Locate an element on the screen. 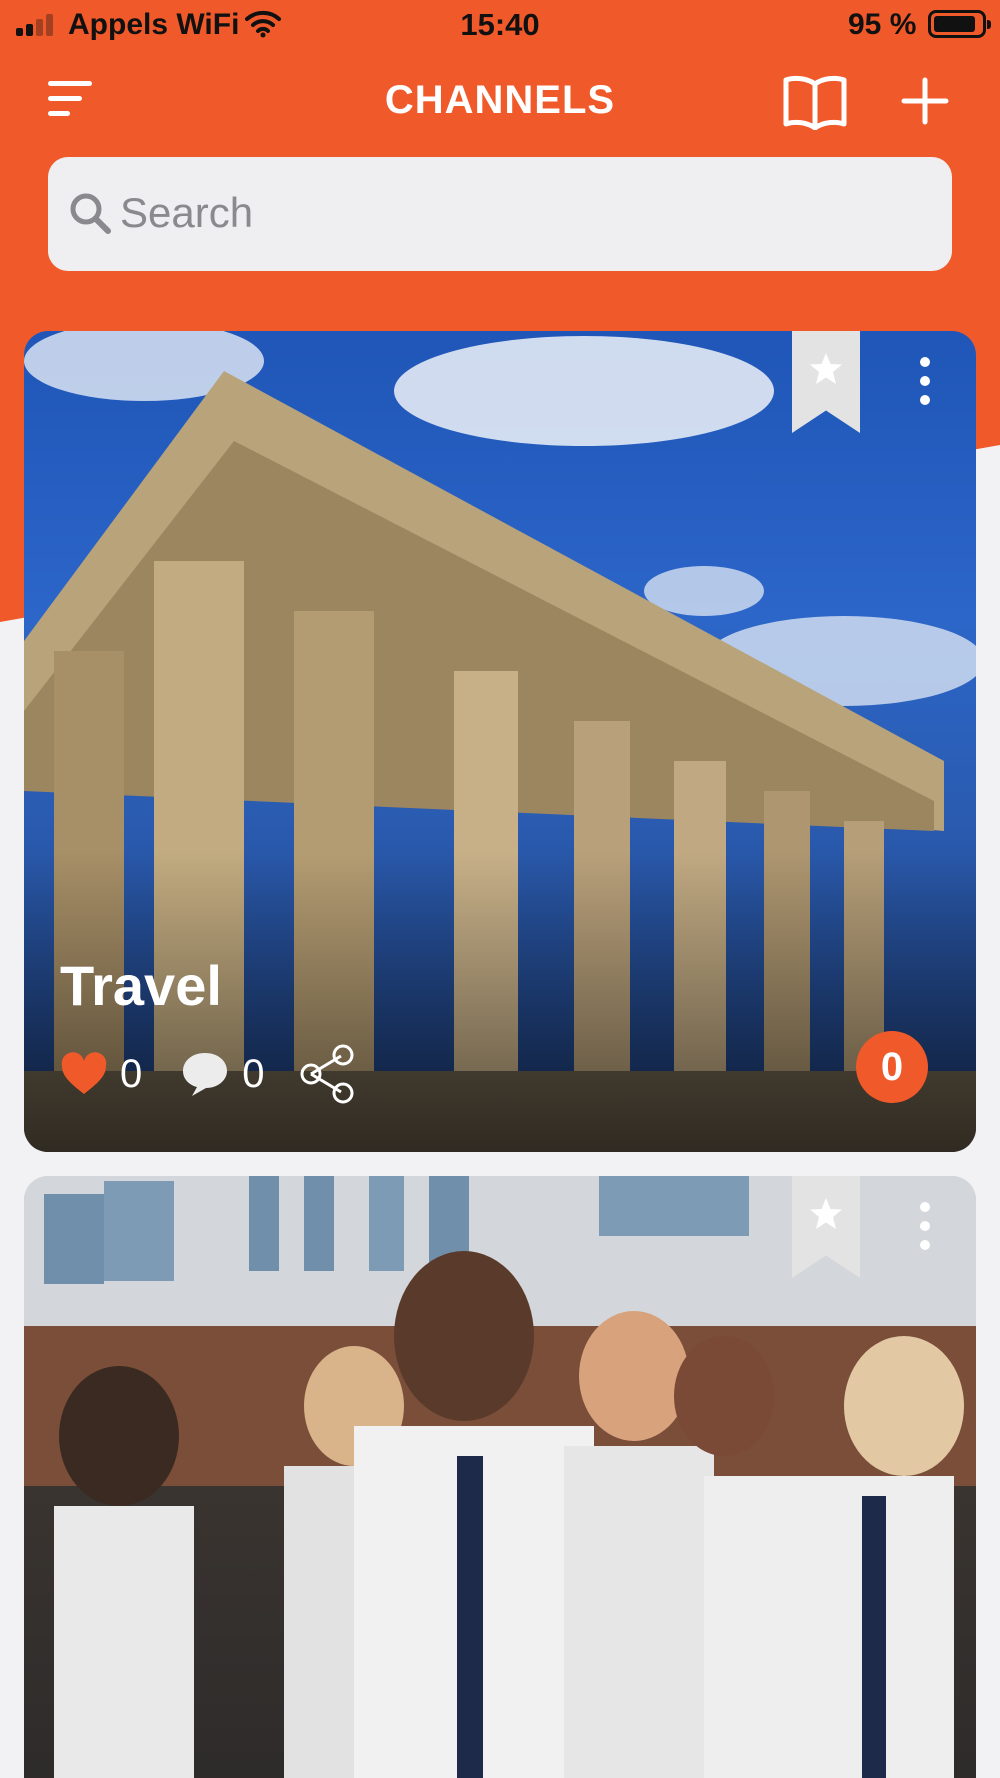  comment-bubble-icon is located at coordinates (205, 1074).